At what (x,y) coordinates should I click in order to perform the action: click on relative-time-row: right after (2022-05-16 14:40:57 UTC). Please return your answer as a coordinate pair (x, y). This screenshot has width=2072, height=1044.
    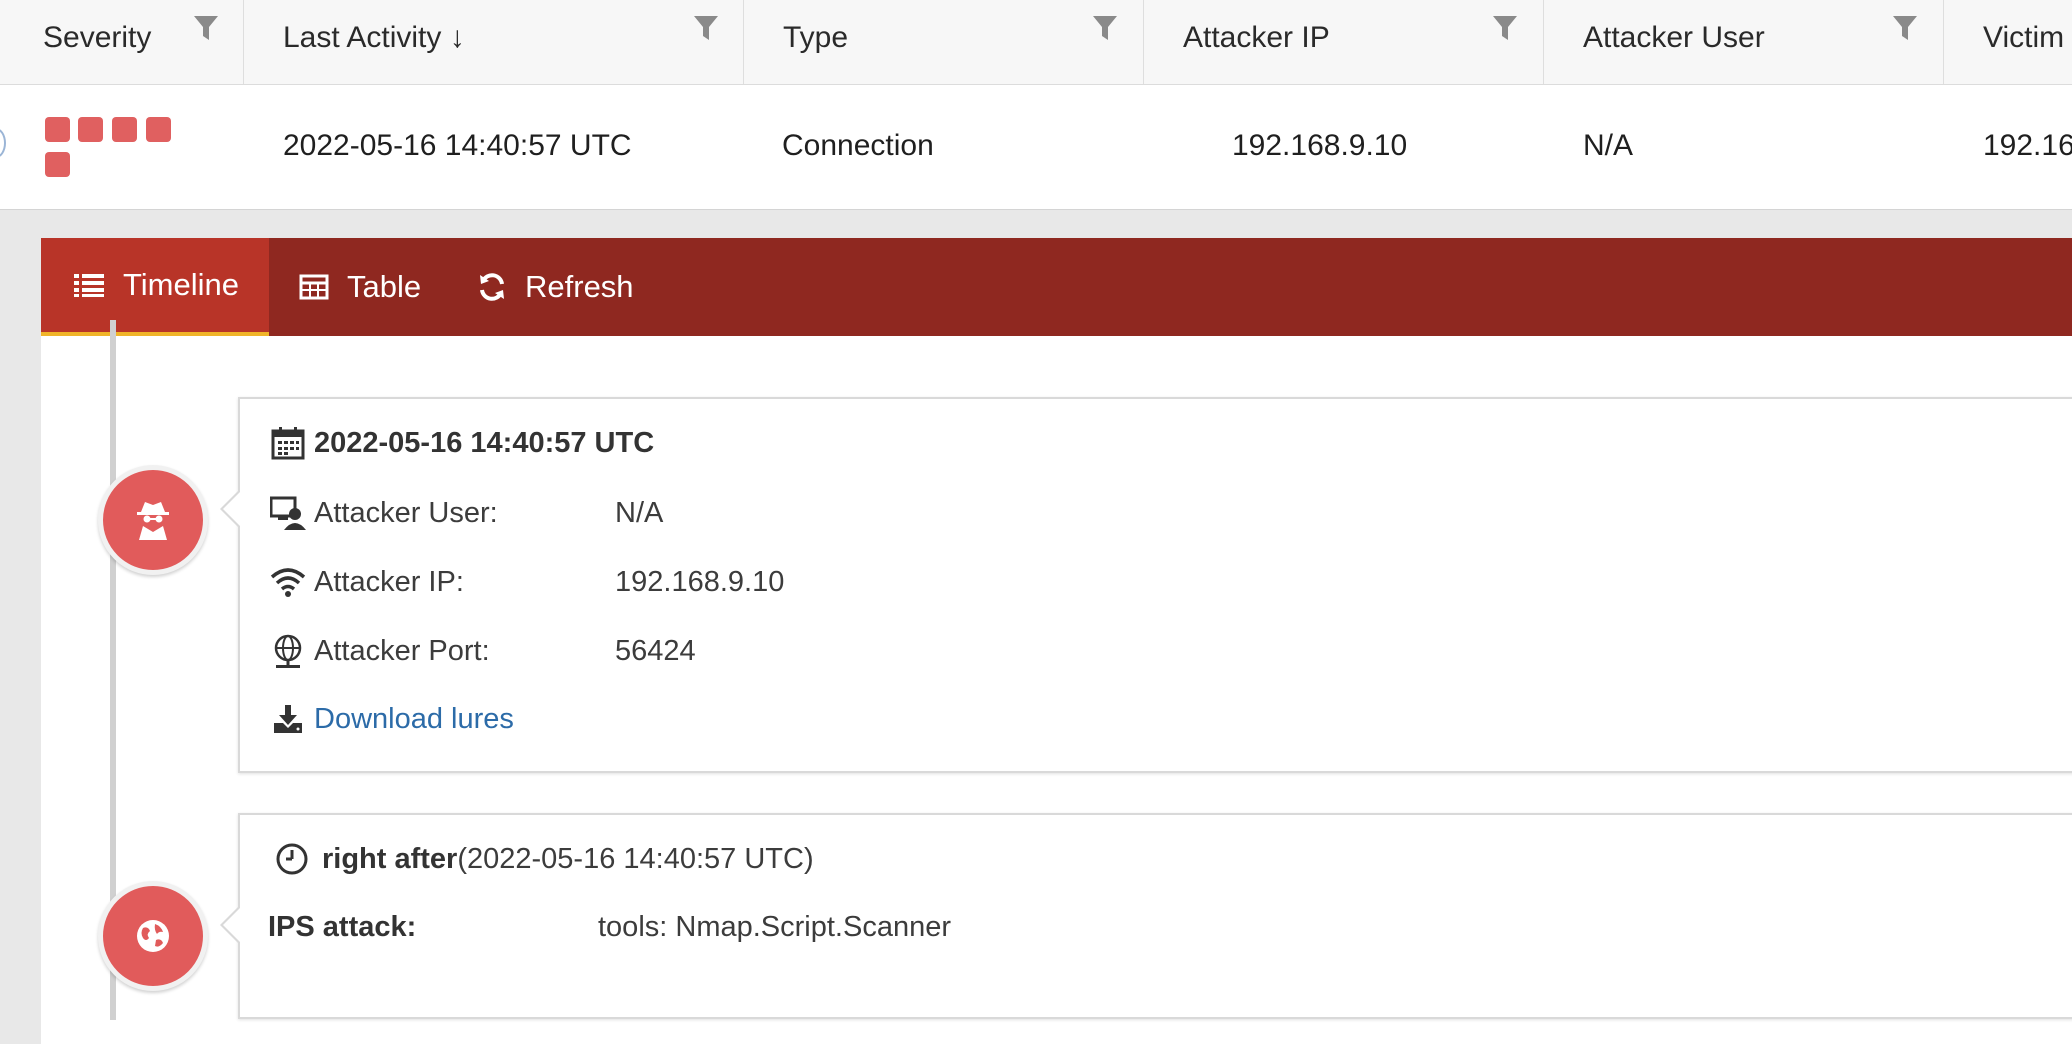
    Looking at the image, I should click on (543, 859).